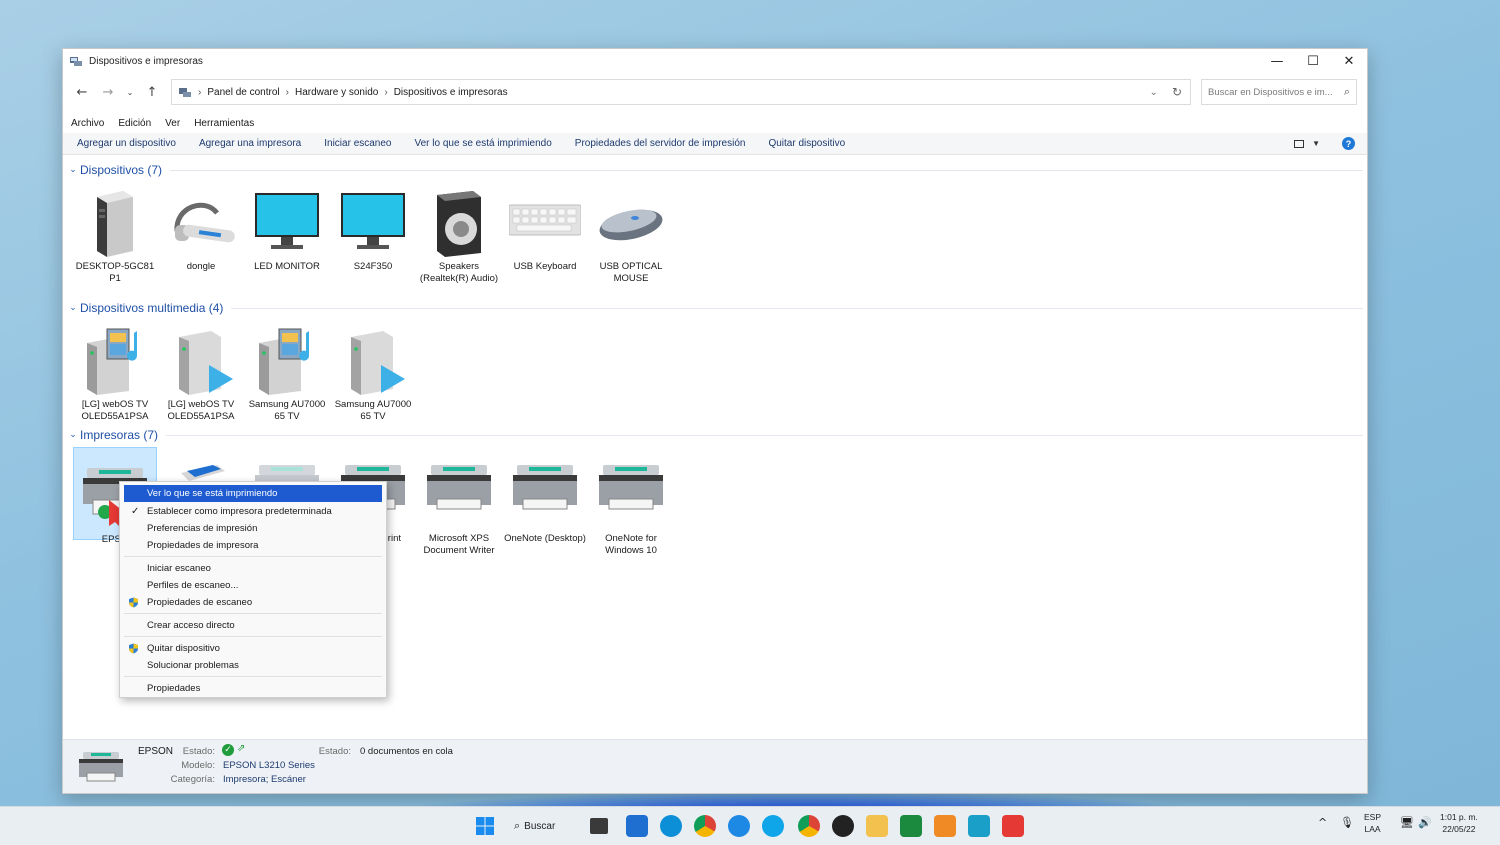 The height and width of the screenshot is (845, 1500). I want to click on monitor-icon, so click(287, 221).